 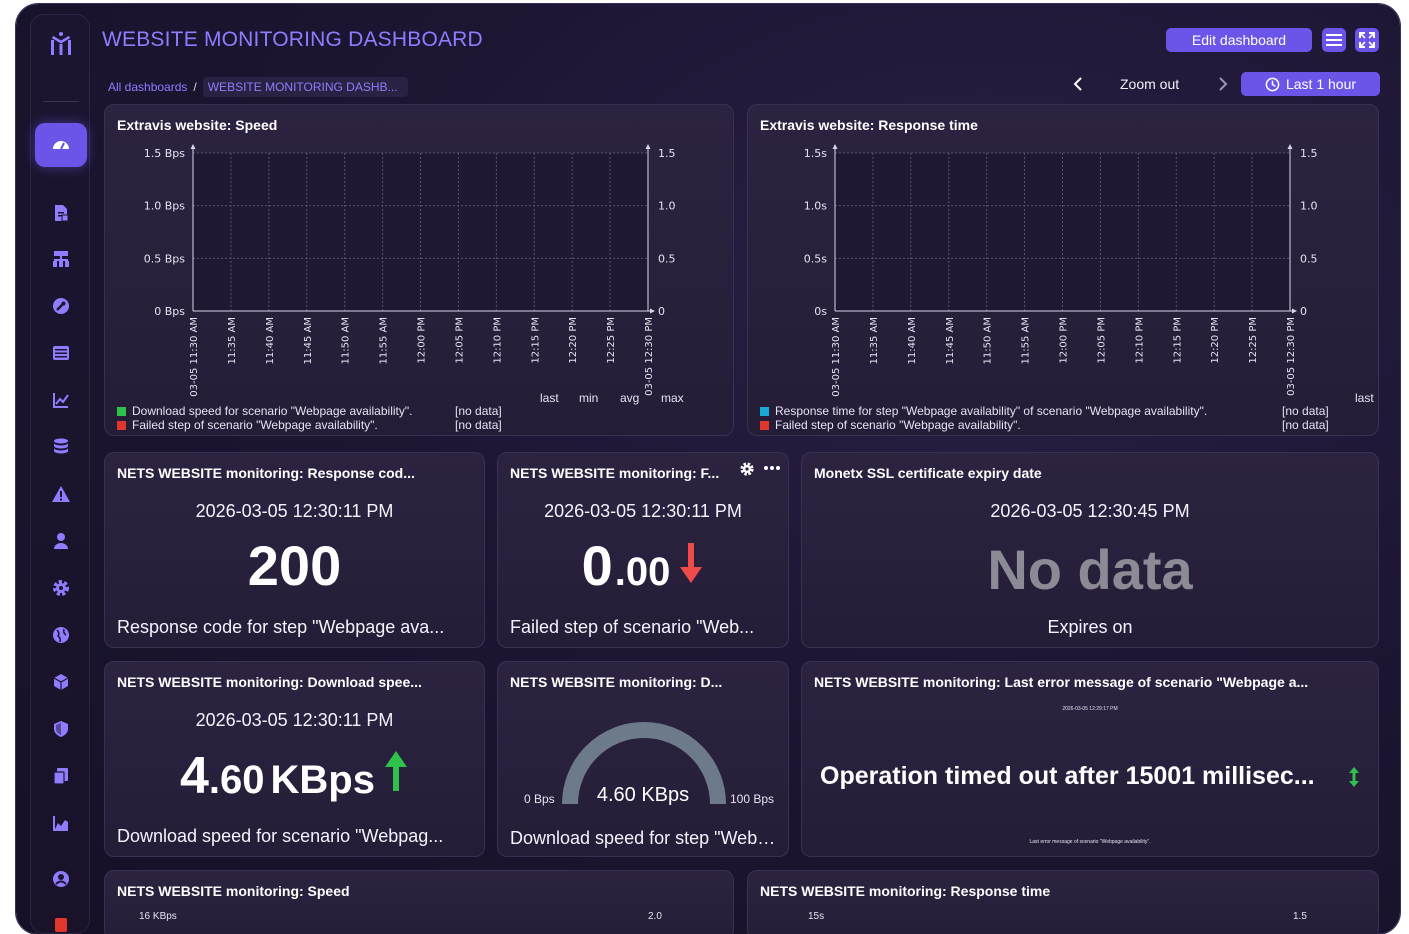 What do you see at coordinates (747, 469) in the screenshot?
I see `widget-settings-icon` at bounding box center [747, 469].